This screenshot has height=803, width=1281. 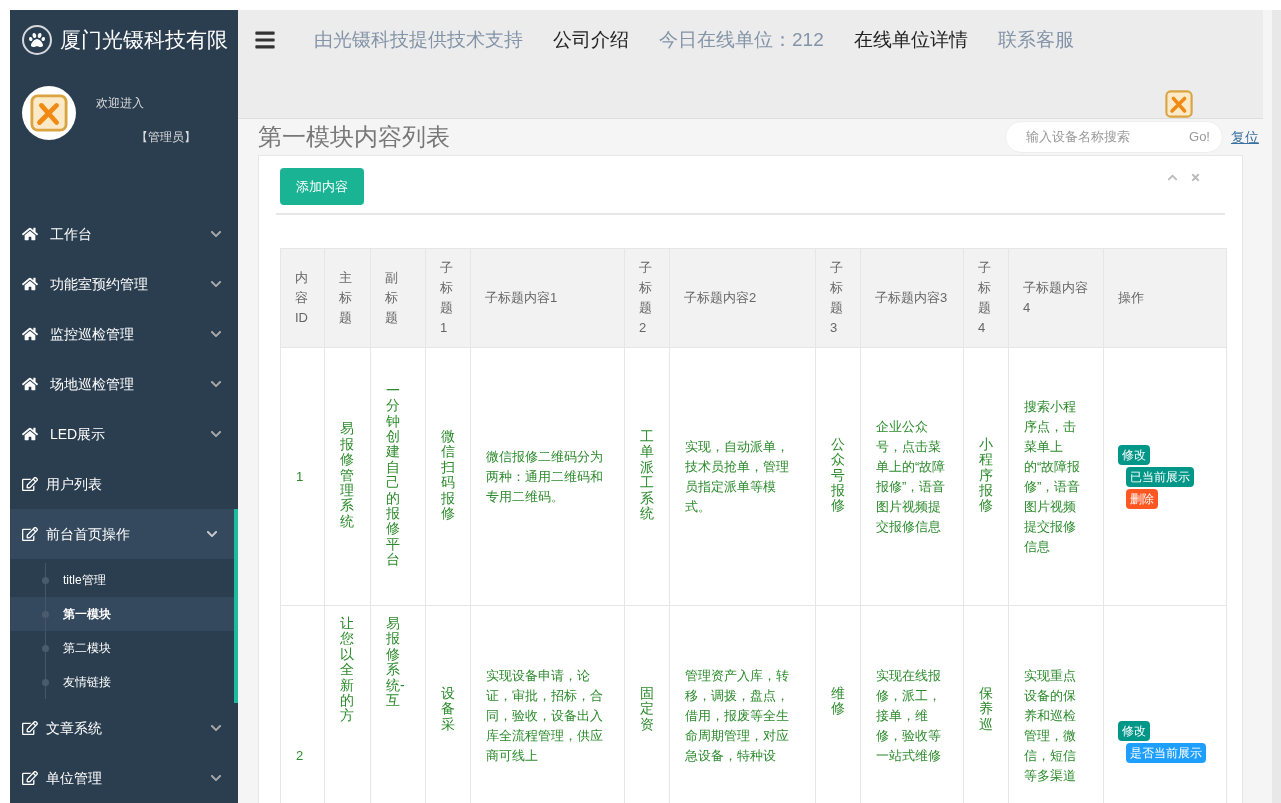 What do you see at coordinates (124, 534) in the screenshot?
I see `sidebar-item: 前台首页操作` at bounding box center [124, 534].